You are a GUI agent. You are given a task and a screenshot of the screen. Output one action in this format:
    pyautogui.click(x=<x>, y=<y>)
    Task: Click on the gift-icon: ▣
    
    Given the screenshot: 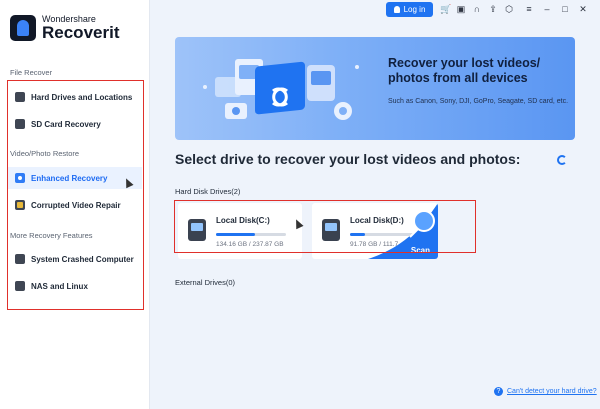 What is the action you would take?
    pyautogui.click(x=461, y=9)
    